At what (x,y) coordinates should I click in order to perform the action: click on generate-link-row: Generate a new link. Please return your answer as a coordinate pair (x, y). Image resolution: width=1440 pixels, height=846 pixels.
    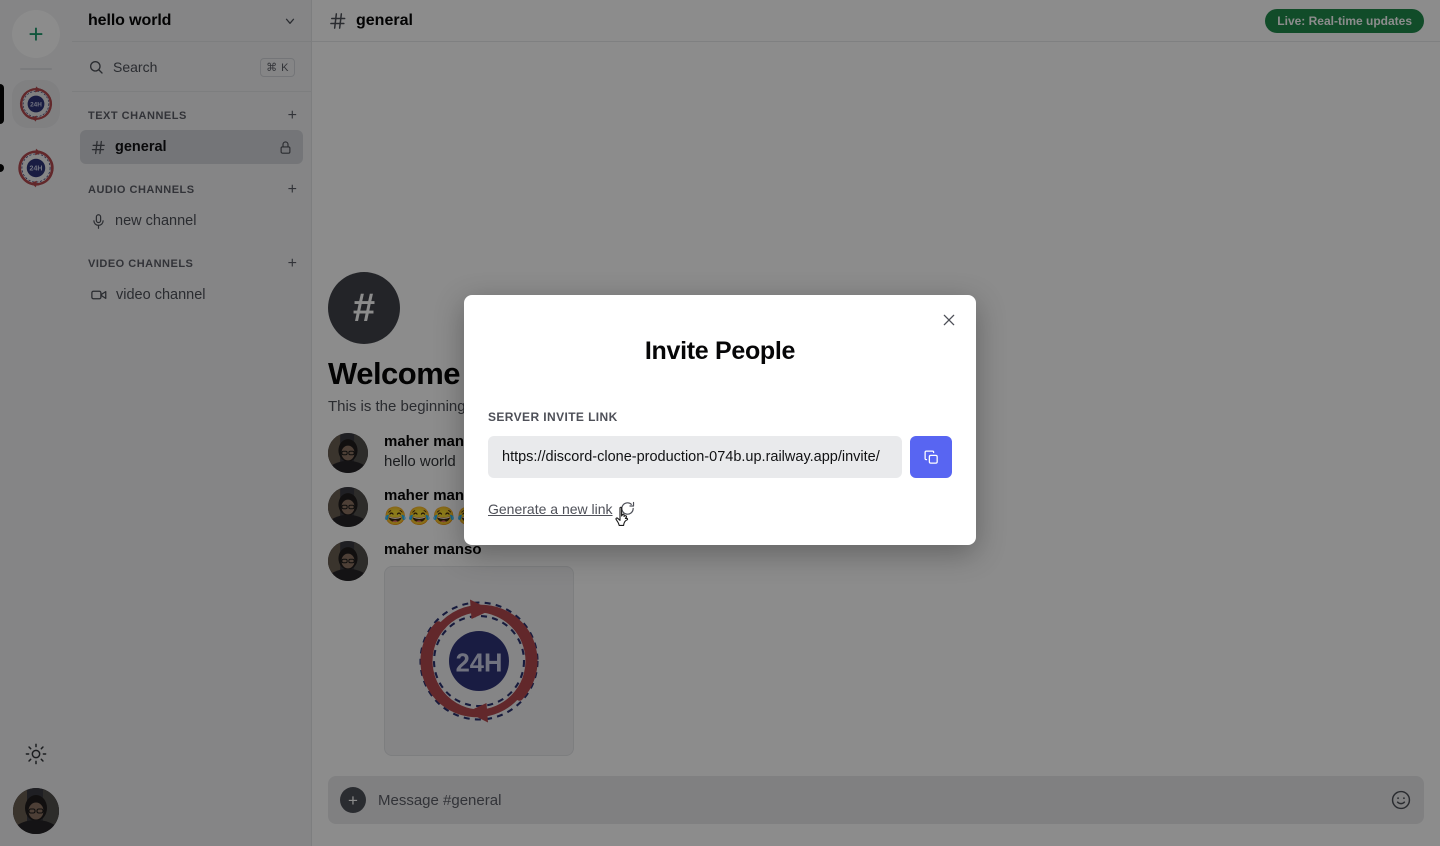
    Looking at the image, I should click on (562, 513).